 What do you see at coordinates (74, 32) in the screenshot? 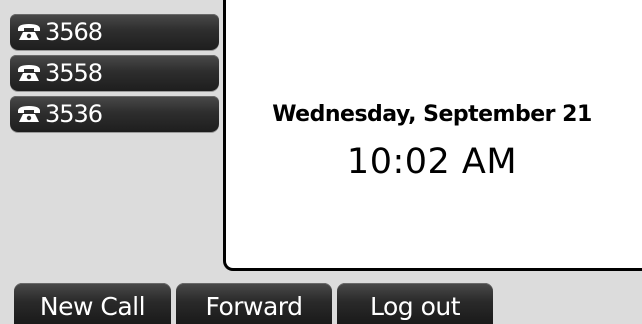
I see `line-key-label: 3568` at bounding box center [74, 32].